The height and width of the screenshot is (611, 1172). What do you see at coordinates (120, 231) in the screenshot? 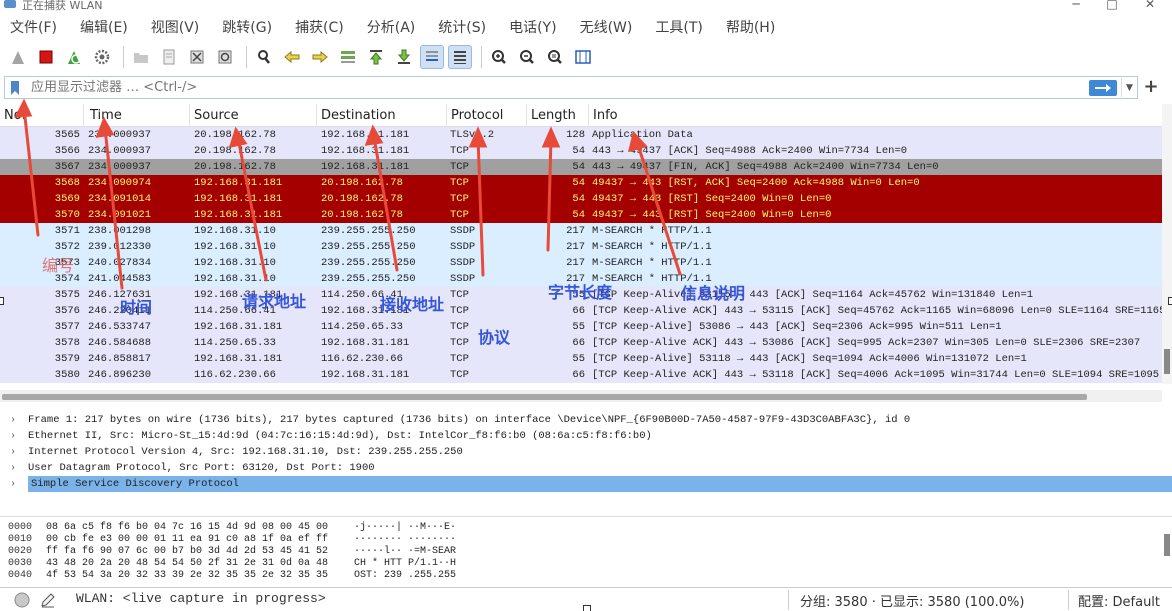
I see `packet-cell-time: 238.001298` at bounding box center [120, 231].